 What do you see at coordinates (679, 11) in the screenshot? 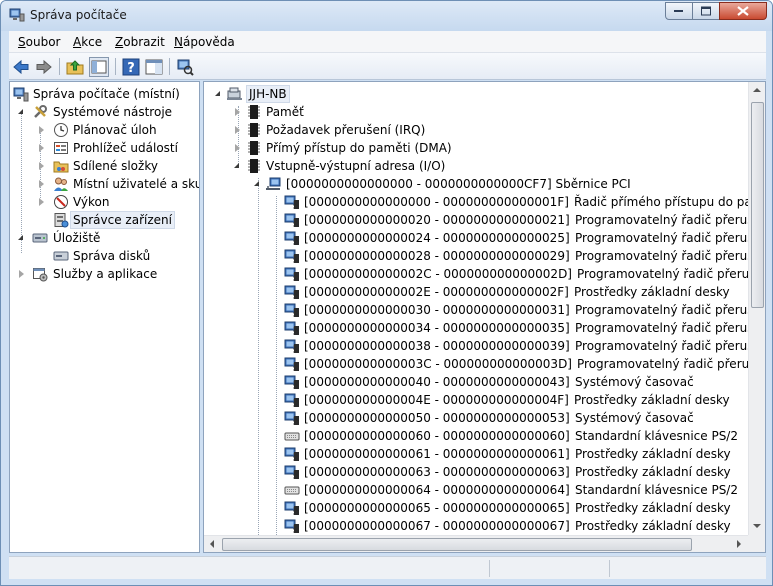
I see `minimize-button` at bounding box center [679, 11].